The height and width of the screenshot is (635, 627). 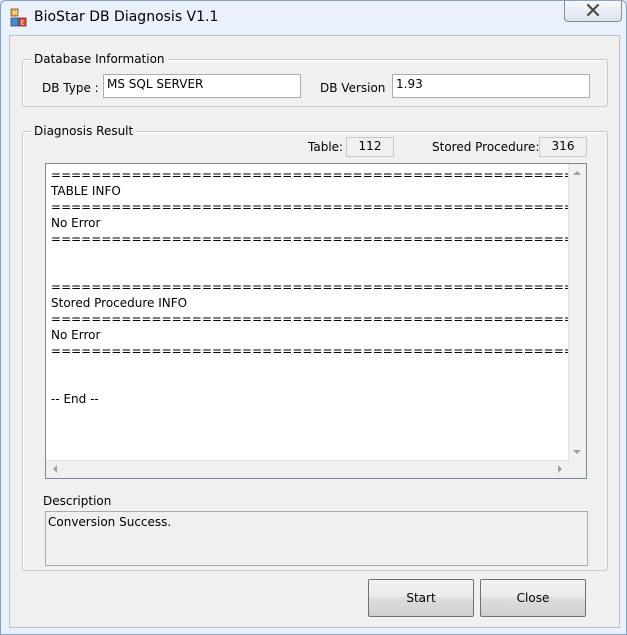 I want to click on title-bar: M E BioStar DB Diagnosis V1.1, so click(x=313, y=18).